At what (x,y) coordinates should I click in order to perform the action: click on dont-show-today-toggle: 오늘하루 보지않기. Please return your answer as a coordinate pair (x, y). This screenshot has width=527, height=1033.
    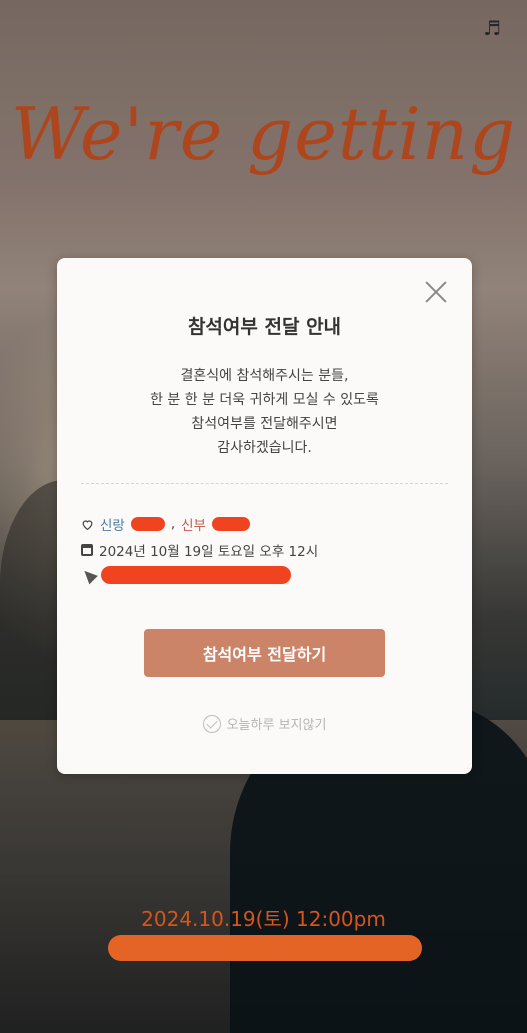
    Looking at the image, I should click on (264, 723).